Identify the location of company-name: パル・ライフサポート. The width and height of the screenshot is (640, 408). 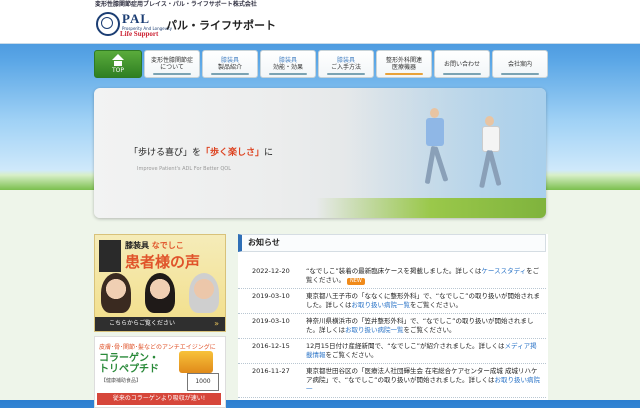
(221, 25).